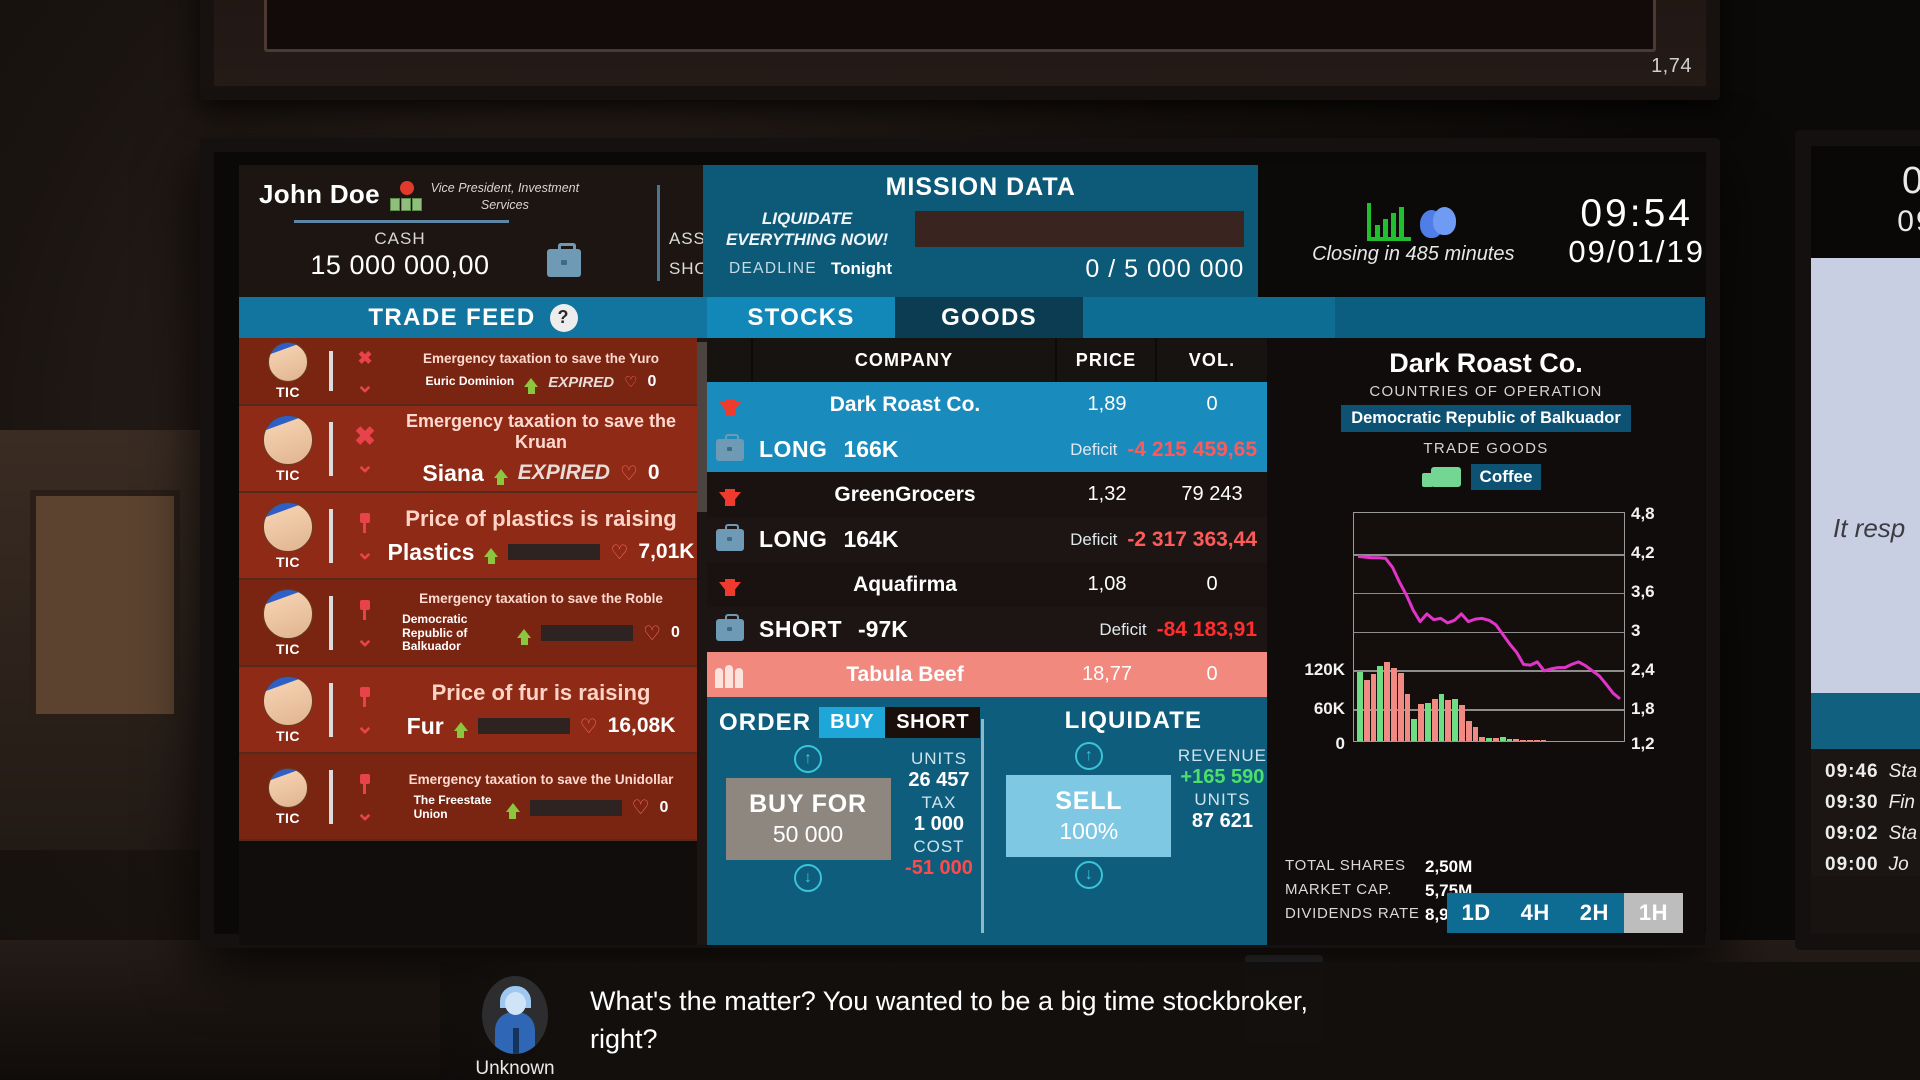  What do you see at coordinates (365, 624) in the screenshot?
I see `feed-icon-column: ⌄` at bounding box center [365, 624].